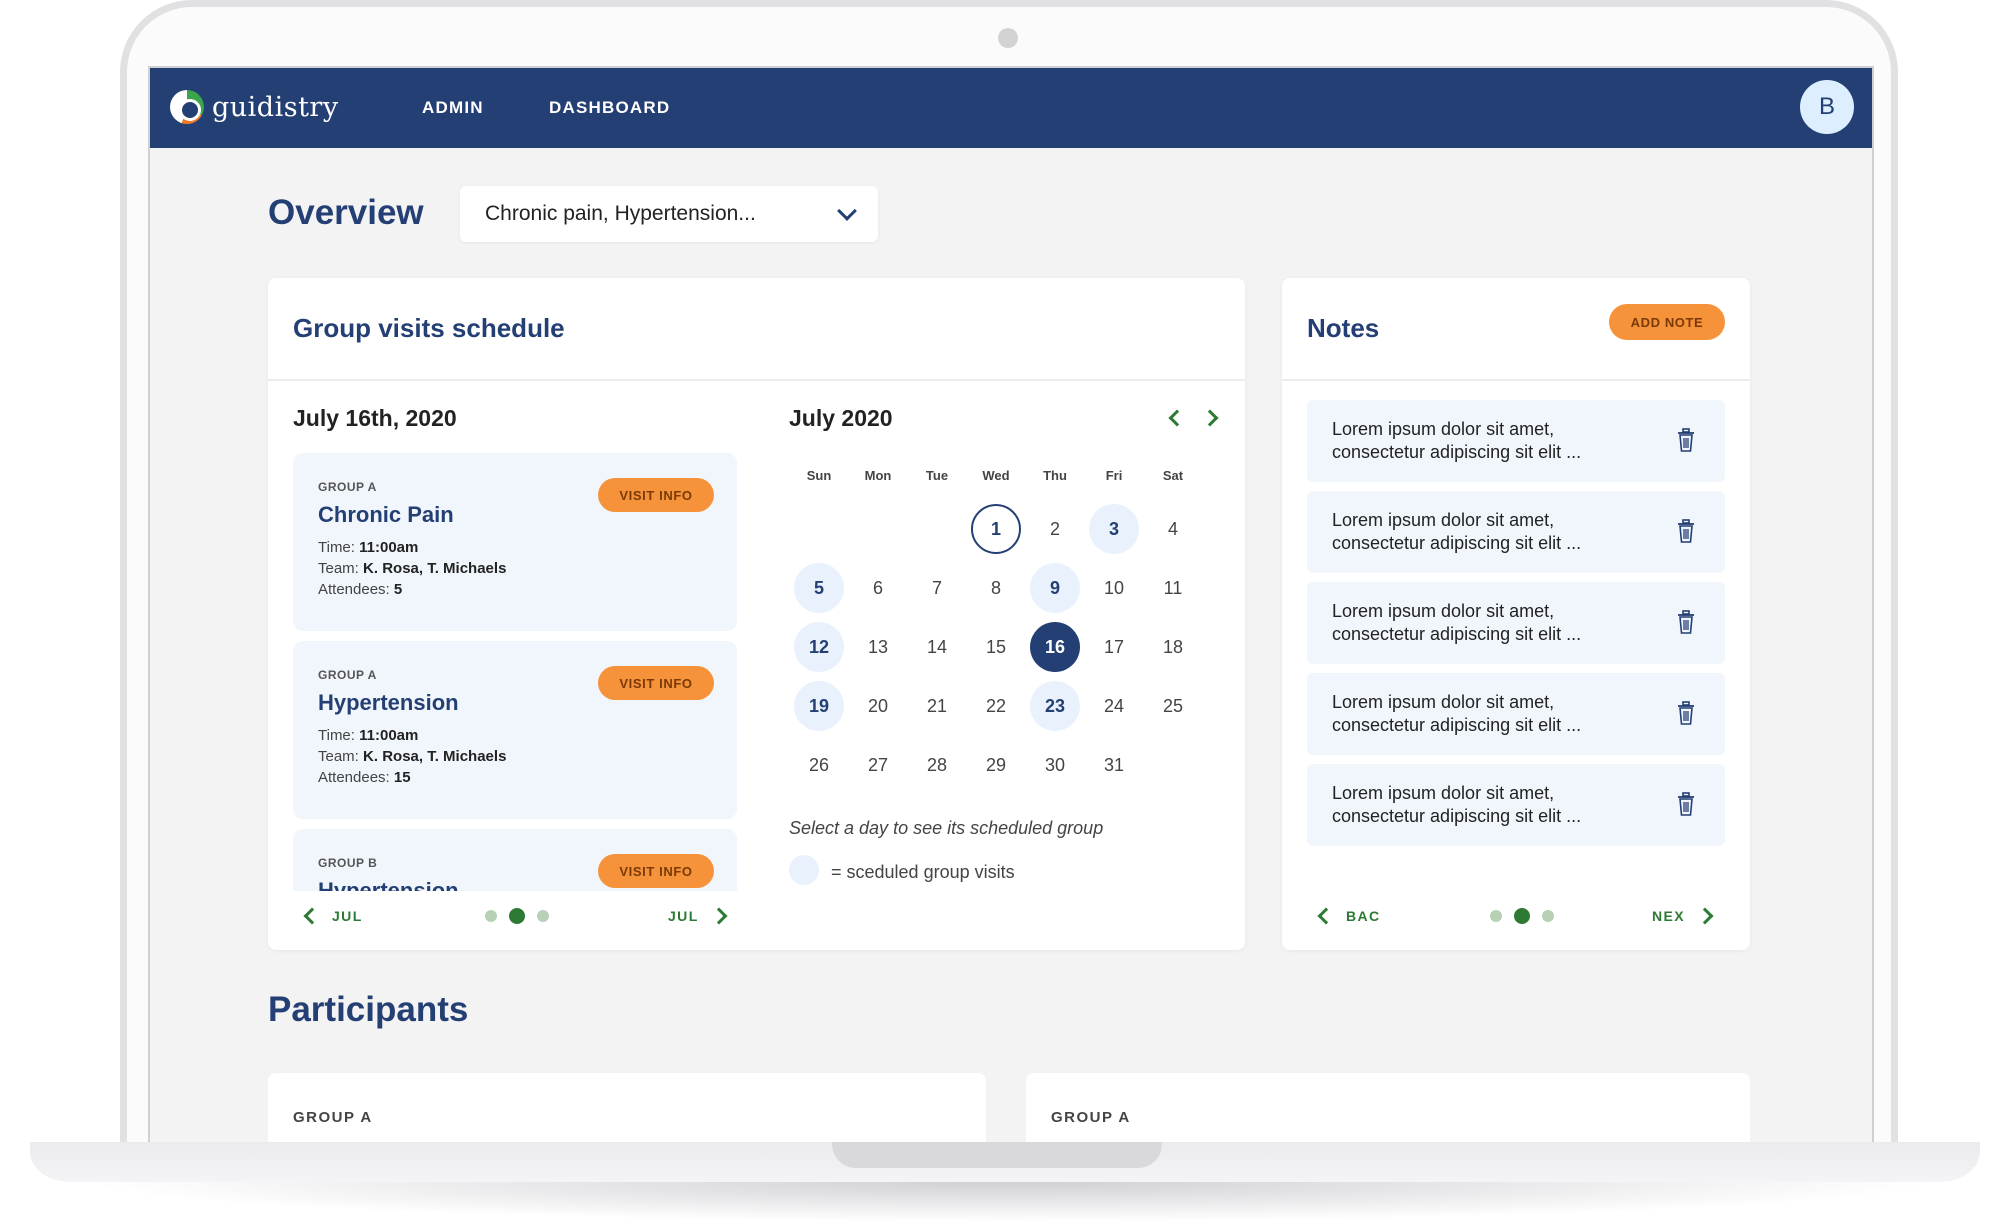  What do you see at coordinates (1055, 765) in the screenshot?
I see `calendar-day-30: 30` at bounding box center [1055, 765].